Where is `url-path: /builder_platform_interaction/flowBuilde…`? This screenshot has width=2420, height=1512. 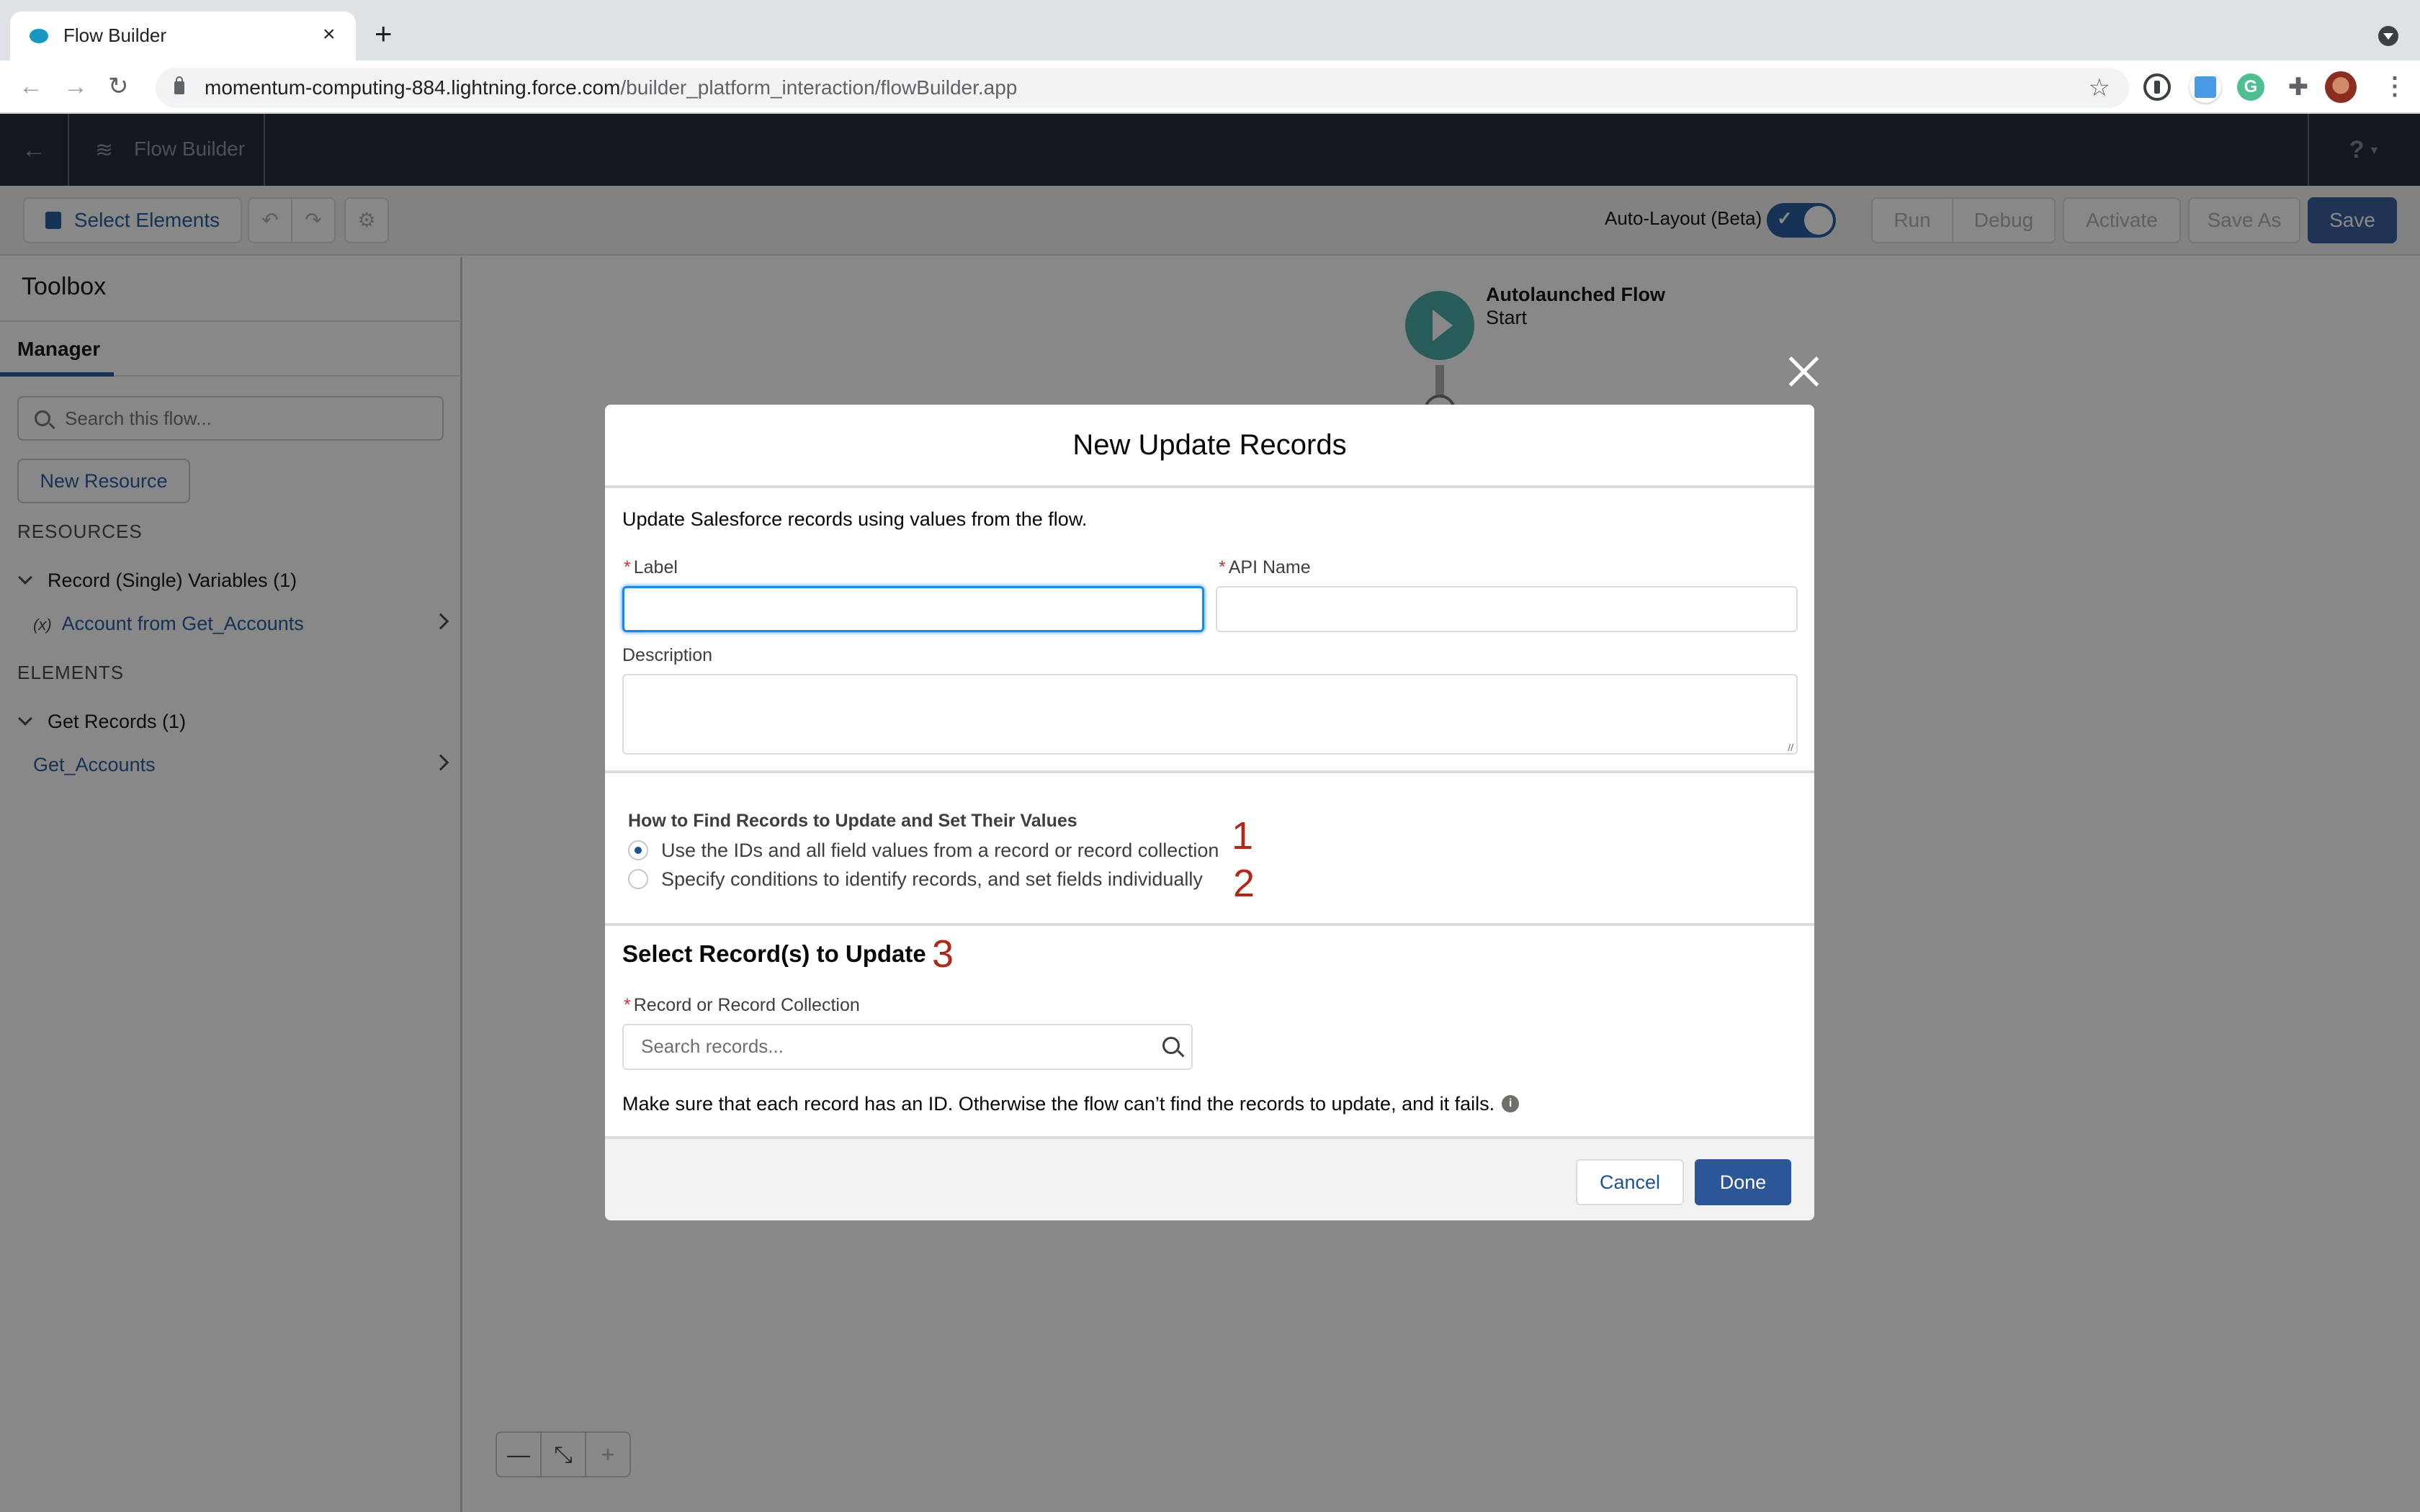
url-path: /builder_platform_interaction/flowBuilde… is located at coordinates (819, 87).